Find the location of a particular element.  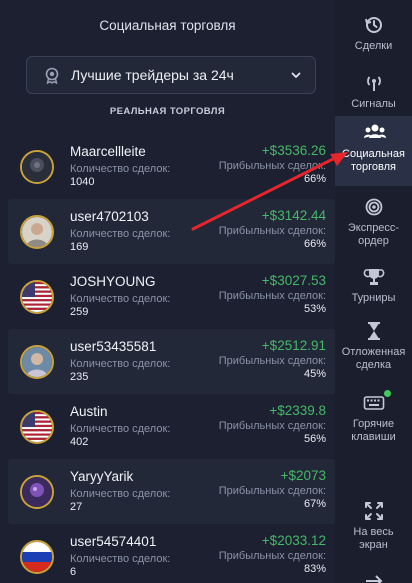

deals-count: 1040 is located at coordinates (82, 182).